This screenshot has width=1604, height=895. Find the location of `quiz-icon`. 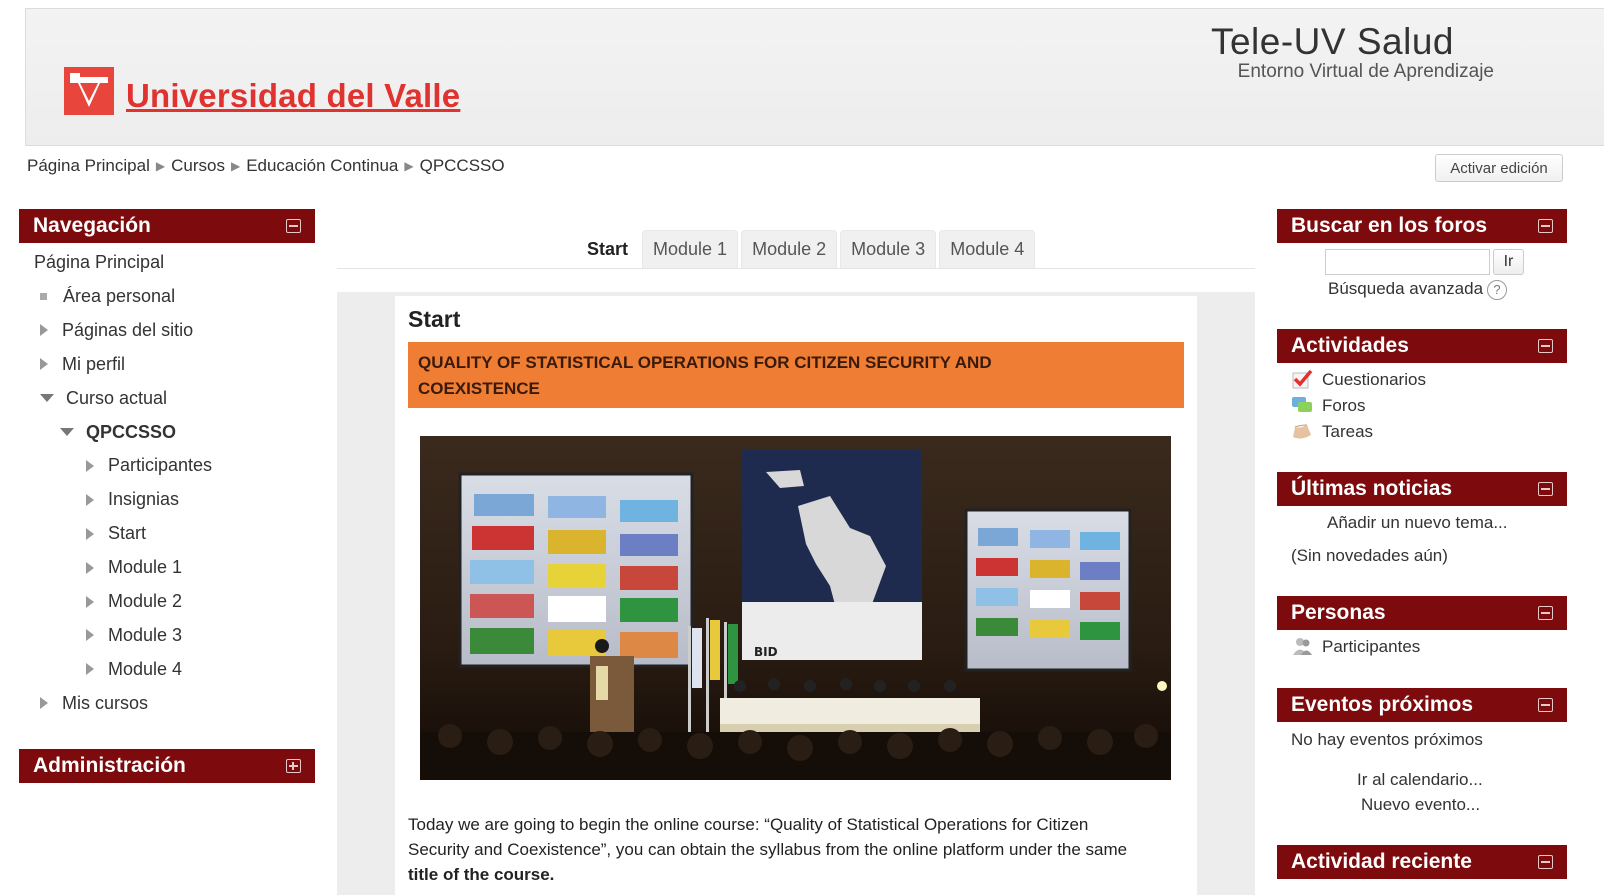

quiz-icon is located at coordinates (1302, 379).